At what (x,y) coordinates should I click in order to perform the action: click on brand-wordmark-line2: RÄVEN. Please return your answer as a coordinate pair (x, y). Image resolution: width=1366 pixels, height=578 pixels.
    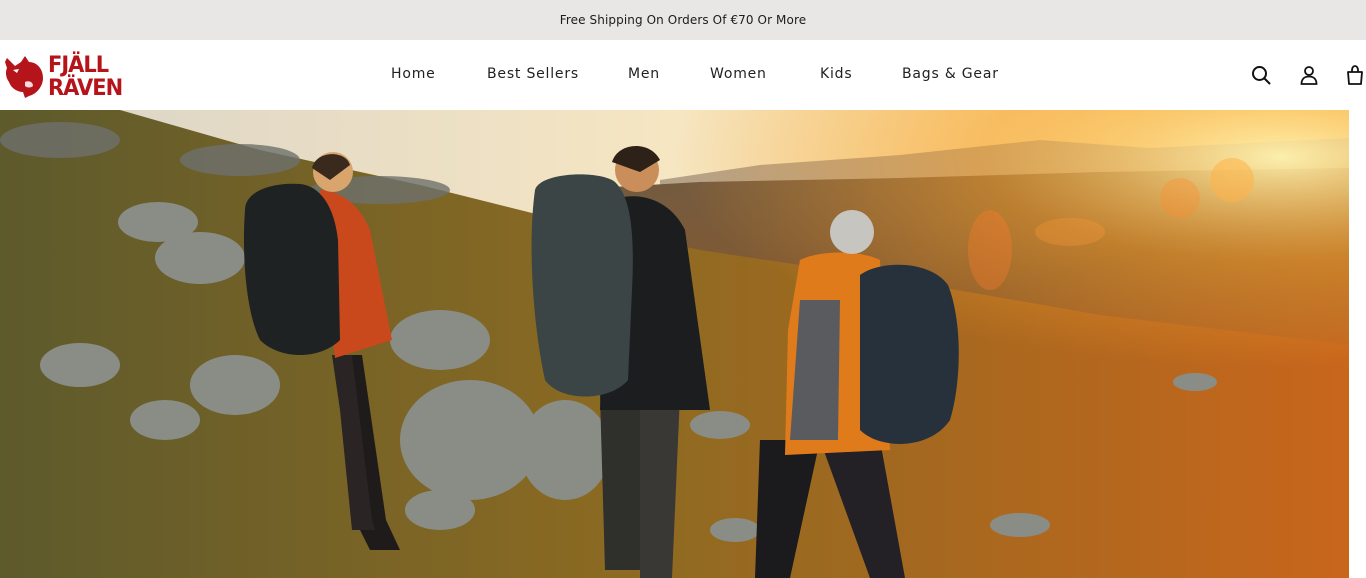
    Looking at the image, I should click on (85, 87).